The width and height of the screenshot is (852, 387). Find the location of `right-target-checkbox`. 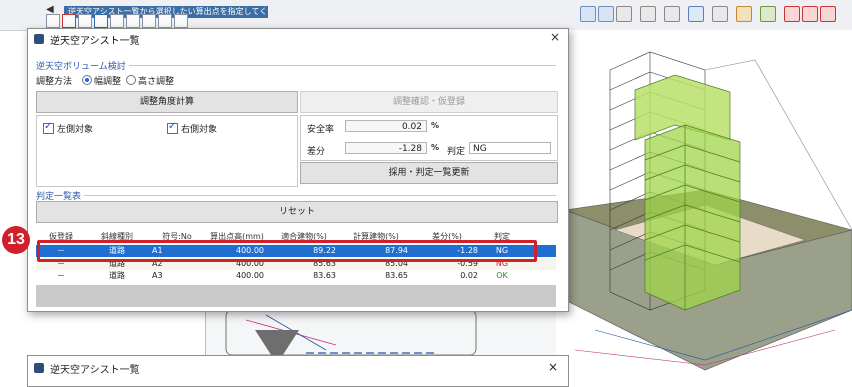

right-target-checkbox is located at coordinates (172, 127).